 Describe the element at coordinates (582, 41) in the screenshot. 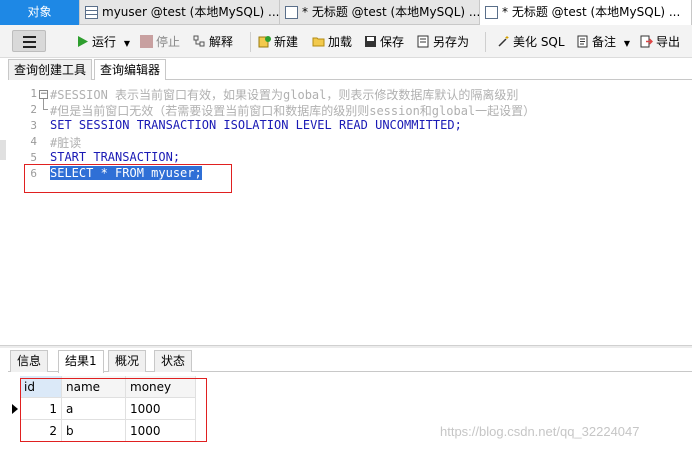

I see `notes-icon` at that location.